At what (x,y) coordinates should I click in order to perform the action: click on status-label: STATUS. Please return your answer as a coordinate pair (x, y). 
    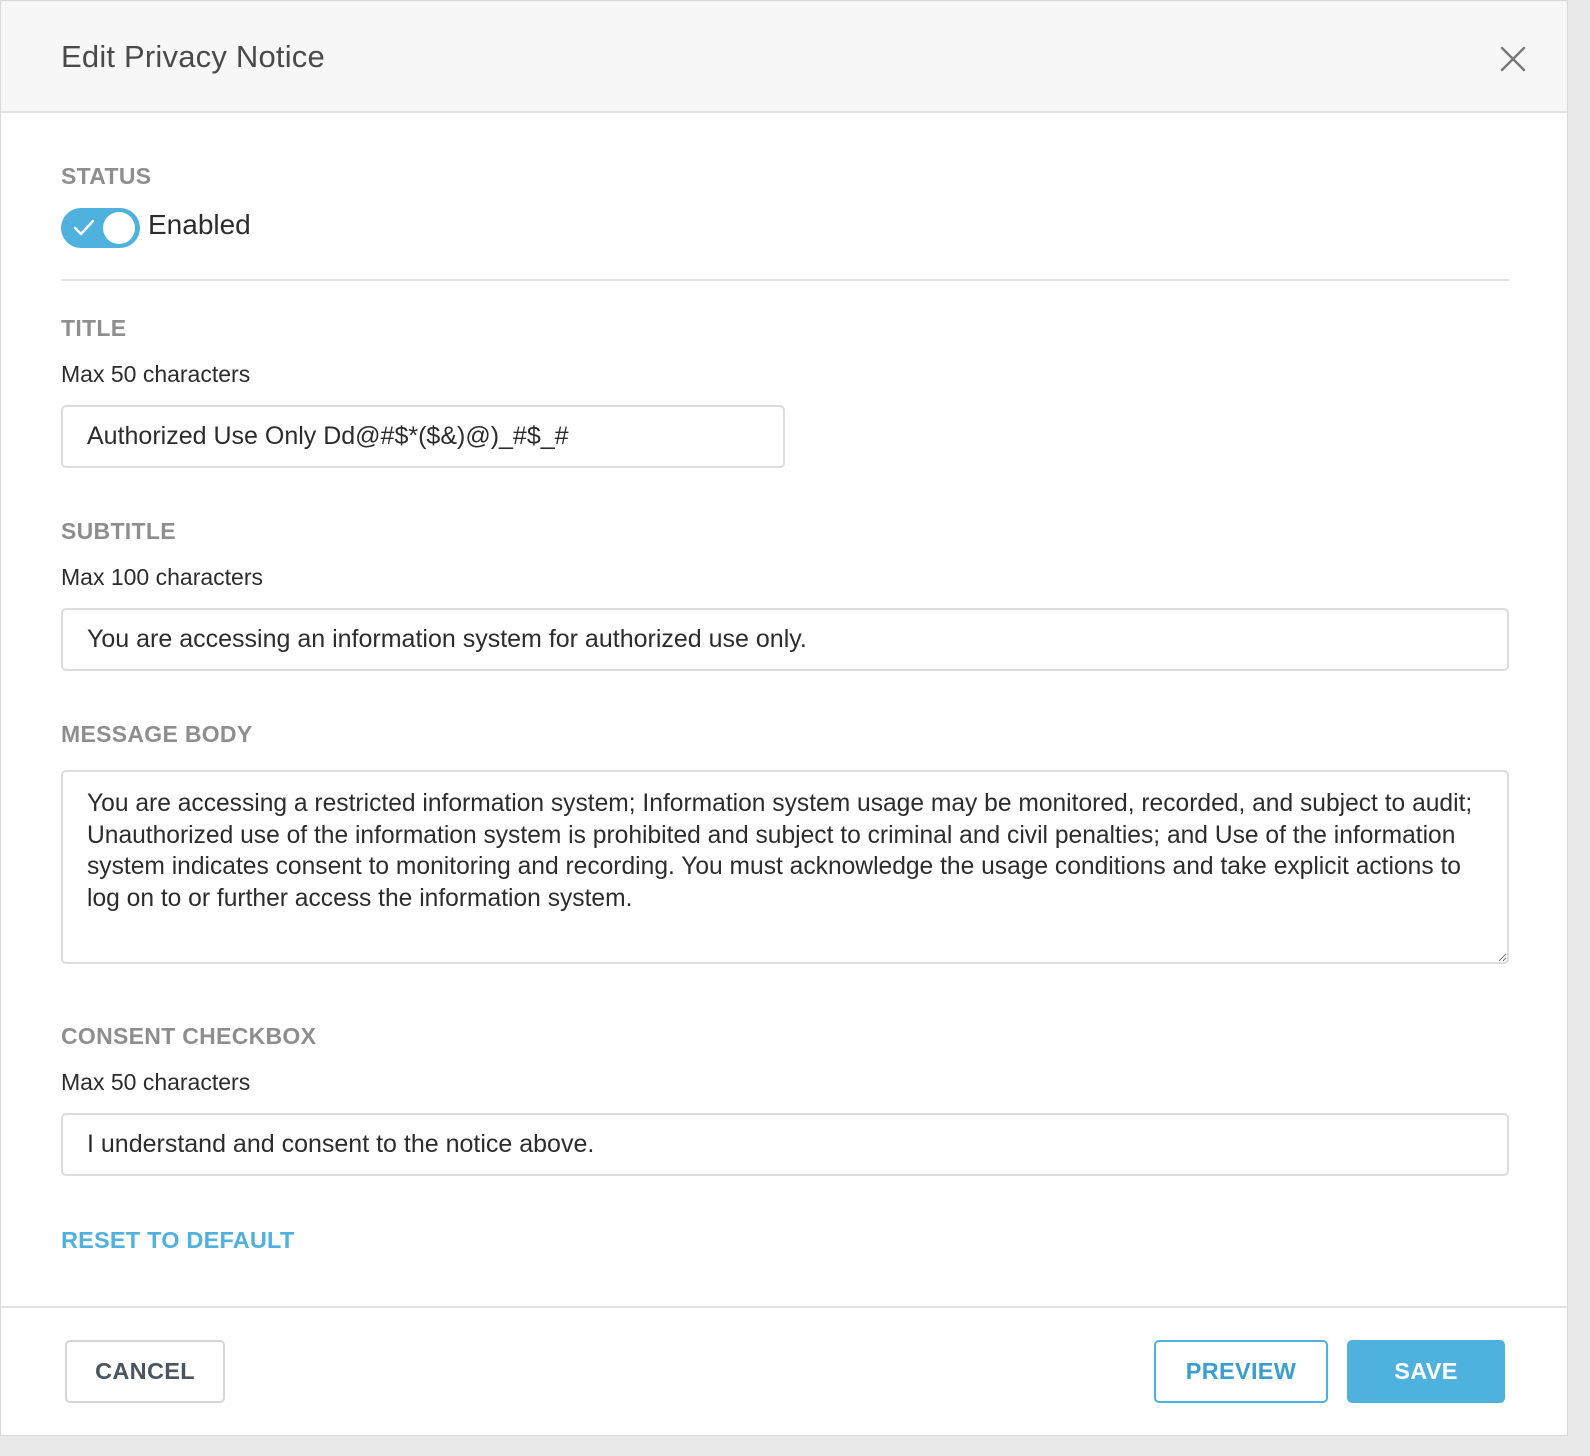
    Looking at the image, I should click on (106, 176).